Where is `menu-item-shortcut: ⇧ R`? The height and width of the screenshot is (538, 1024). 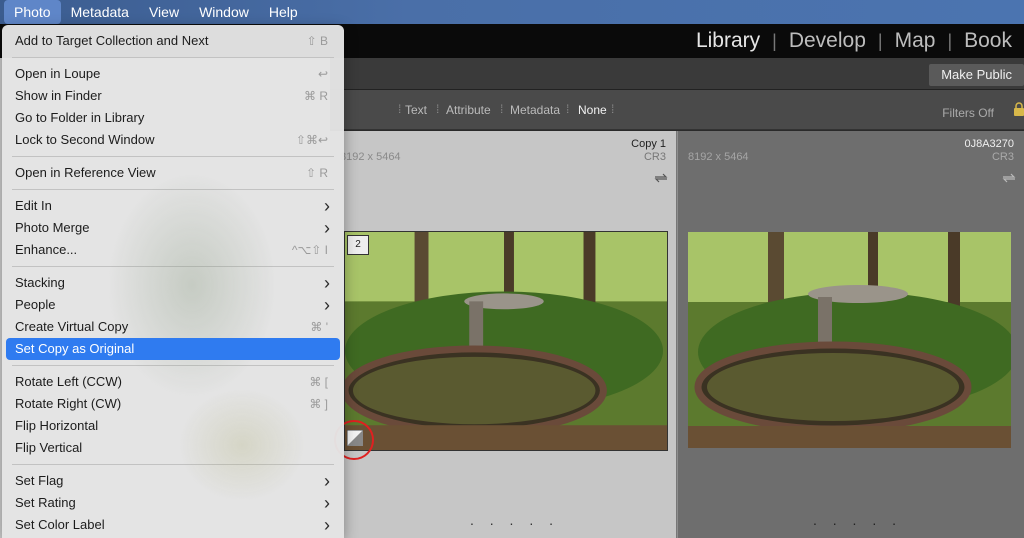 menu-item-shortcut: ⇧ R is located at coordinates (316, 173).